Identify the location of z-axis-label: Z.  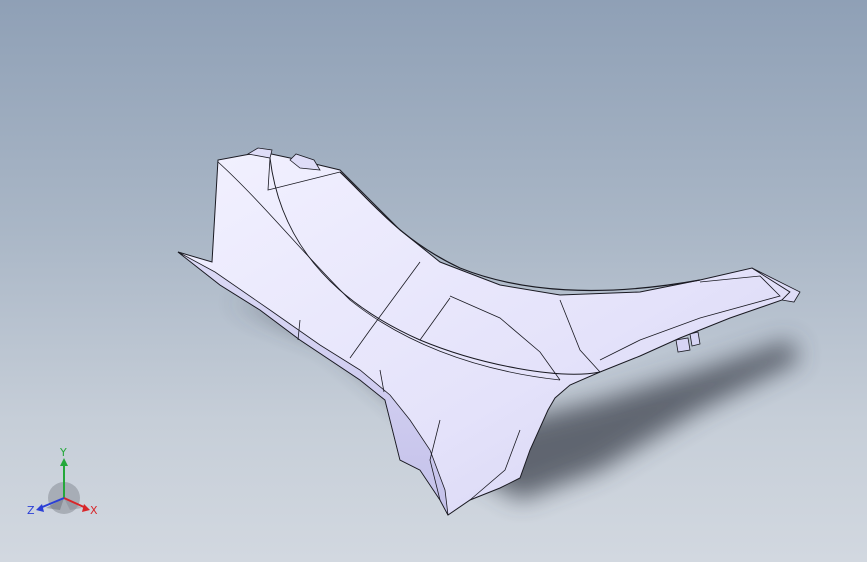
(31, 510).